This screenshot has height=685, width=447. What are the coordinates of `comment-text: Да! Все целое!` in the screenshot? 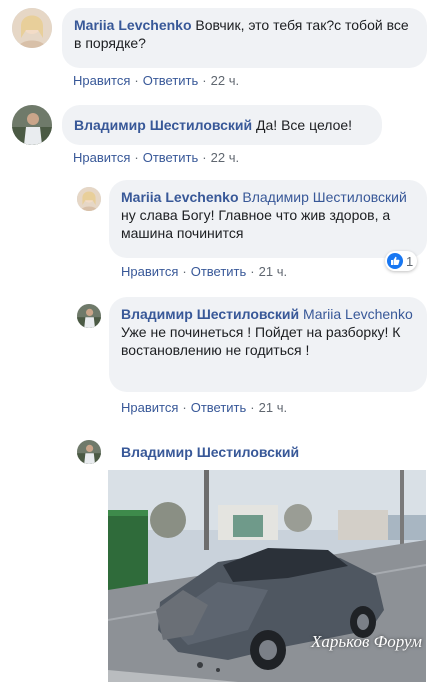 It's located at (304, 125).